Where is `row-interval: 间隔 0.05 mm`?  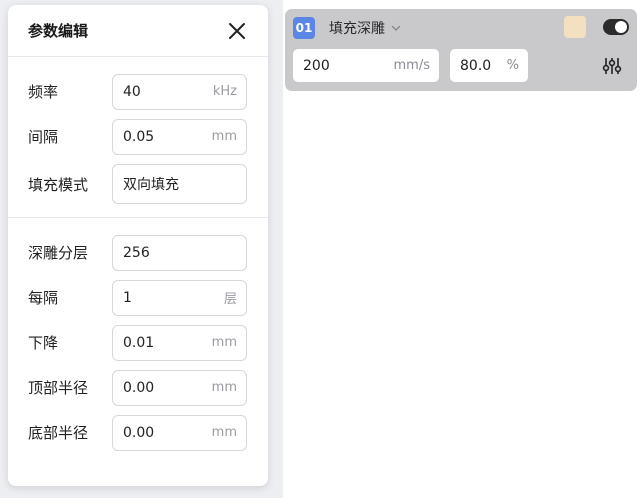
row-interval: 间隔 0.05 mm is located at coordinates (138, 136).